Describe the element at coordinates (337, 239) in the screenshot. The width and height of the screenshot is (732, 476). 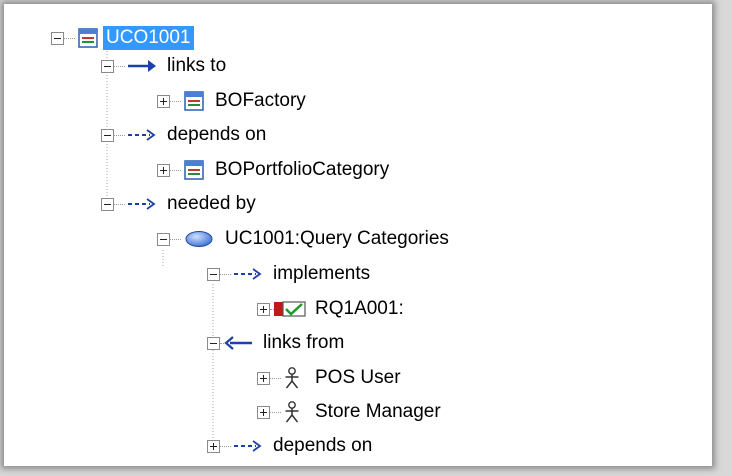
I see `tree-node-label: UC1001:Query Categories` at that location.